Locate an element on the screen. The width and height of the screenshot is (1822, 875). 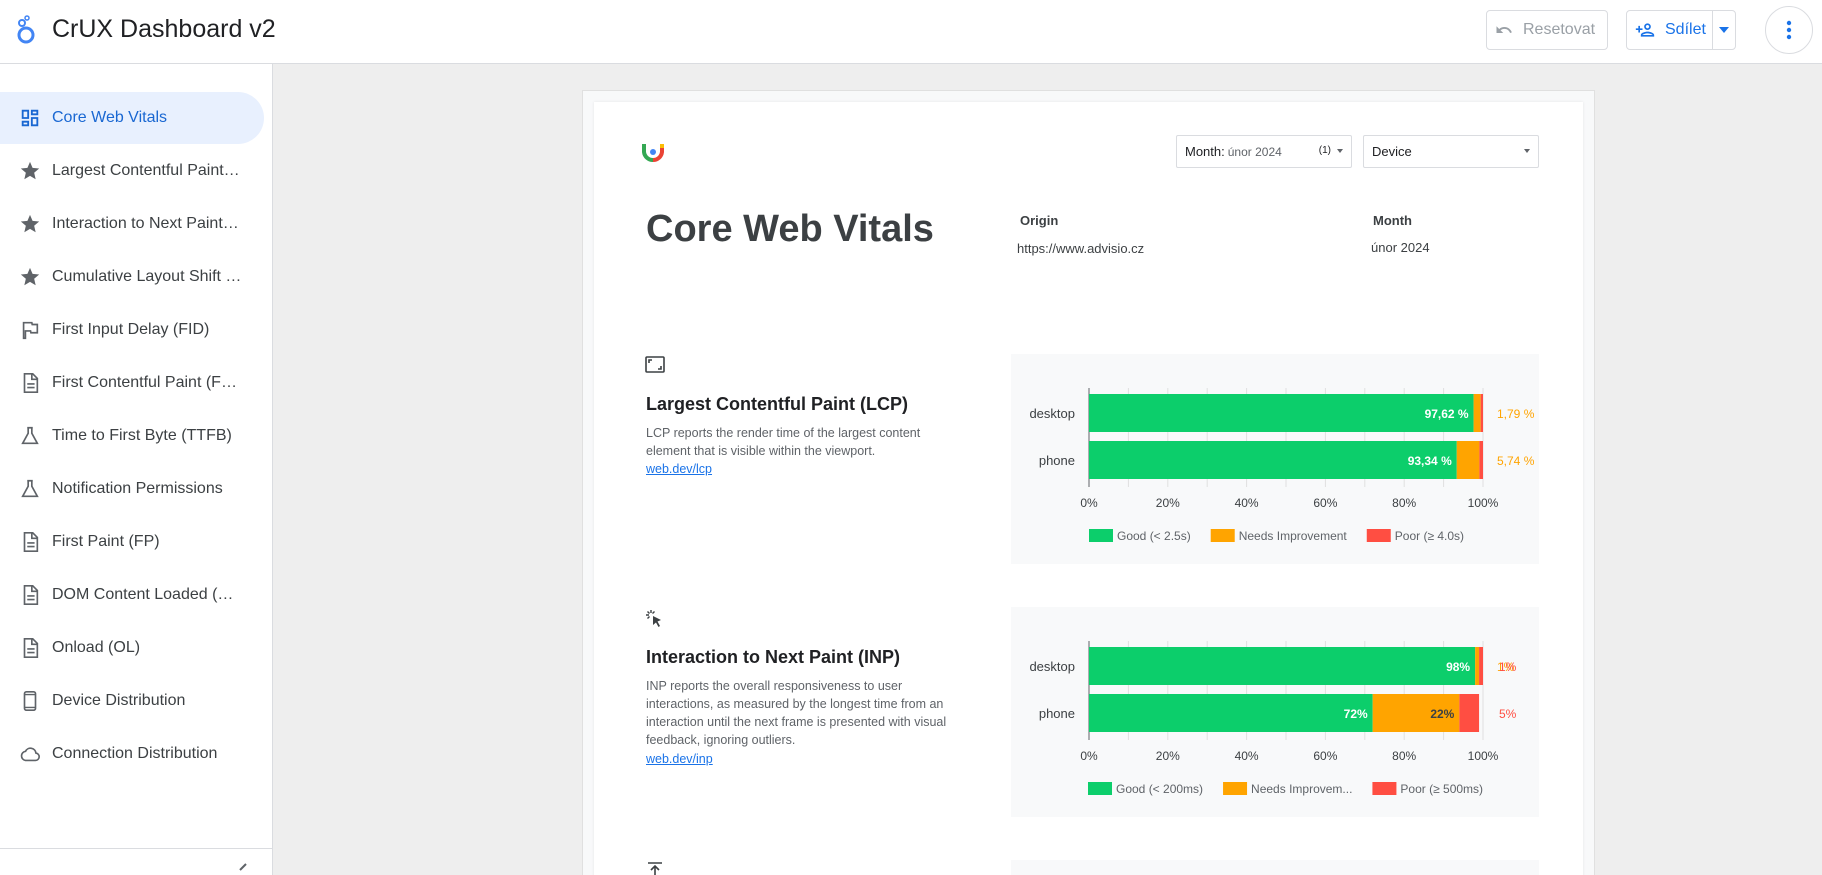
sidebar-item-notification-permissions: Notification Permissions is located at coordinates (132, 489).